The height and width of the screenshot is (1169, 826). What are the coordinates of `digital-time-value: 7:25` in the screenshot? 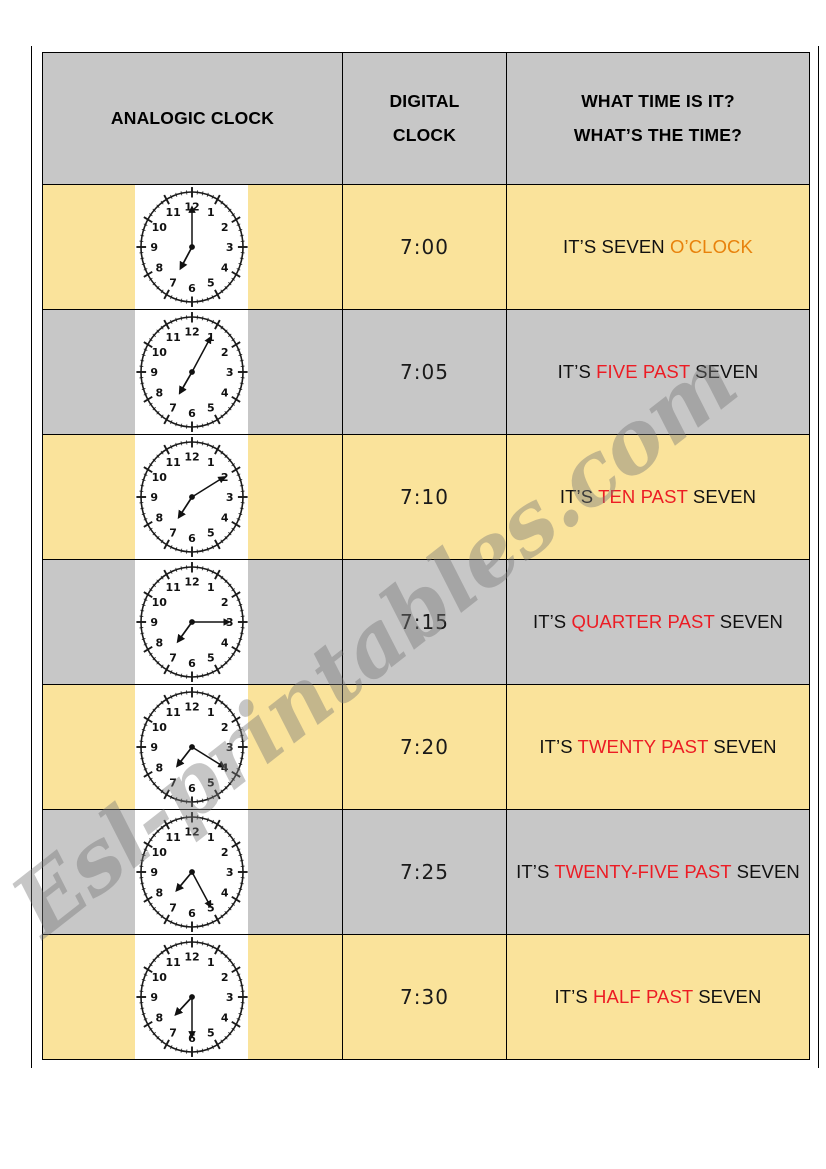 It's located at (424, 872).